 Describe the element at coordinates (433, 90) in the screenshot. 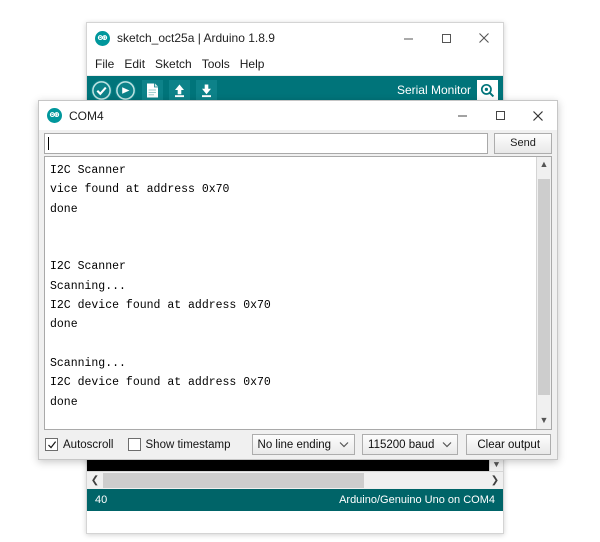

I see `serial-monitor-label: Serial Monitor` at that location.